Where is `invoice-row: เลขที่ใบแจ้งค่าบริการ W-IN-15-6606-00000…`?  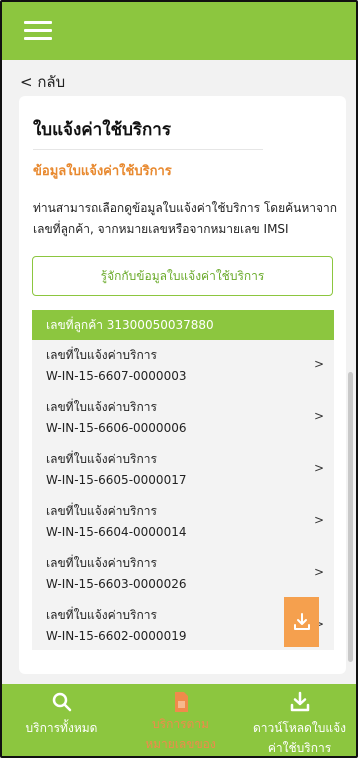
invoice-row: เลขที่ใบแจ้งค่าบริการ W-IN-15-6606-00000… is located at coordinates (183, 418).